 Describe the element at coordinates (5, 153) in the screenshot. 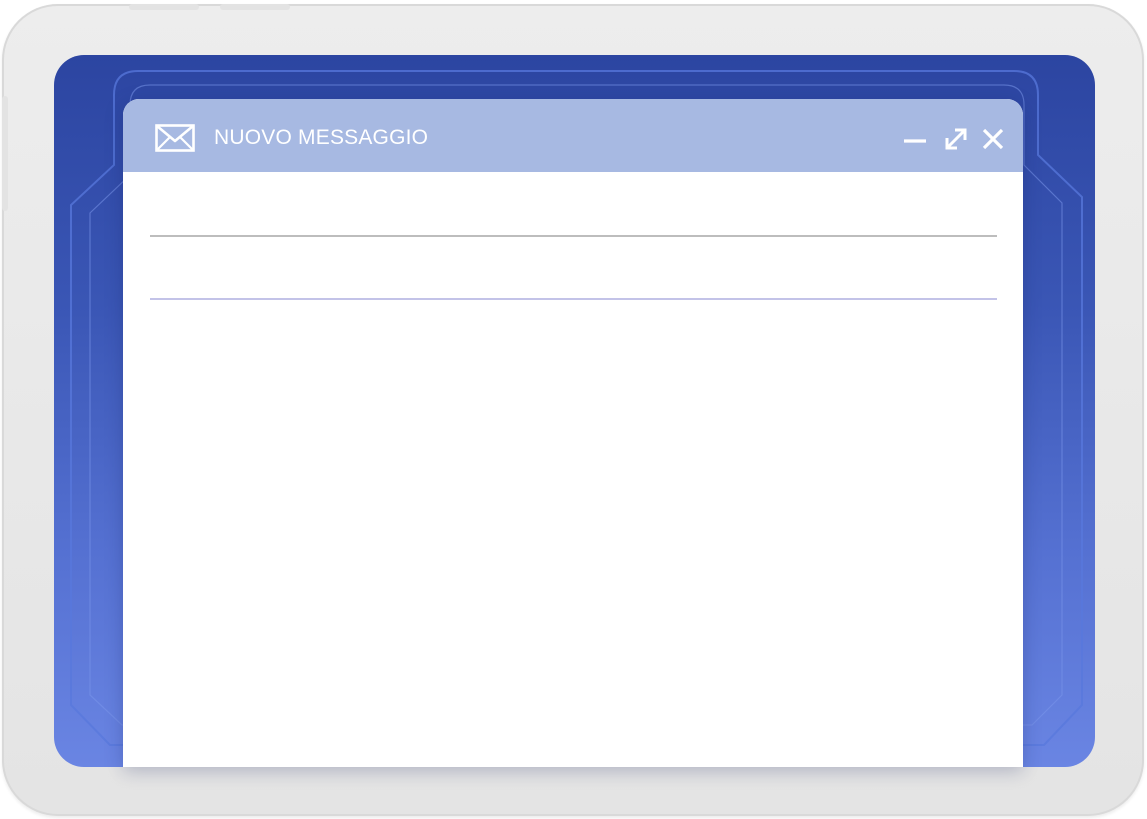

I see `hardware-button-side` at that location.